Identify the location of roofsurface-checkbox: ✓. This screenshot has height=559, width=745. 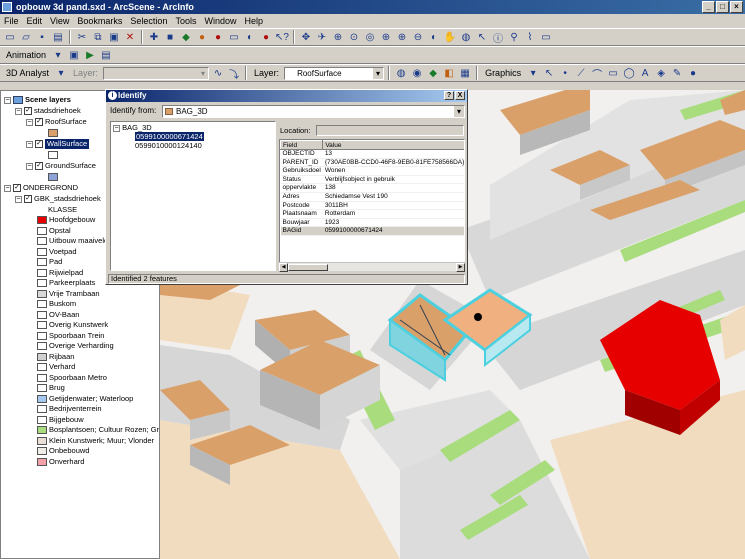
(39, 122).